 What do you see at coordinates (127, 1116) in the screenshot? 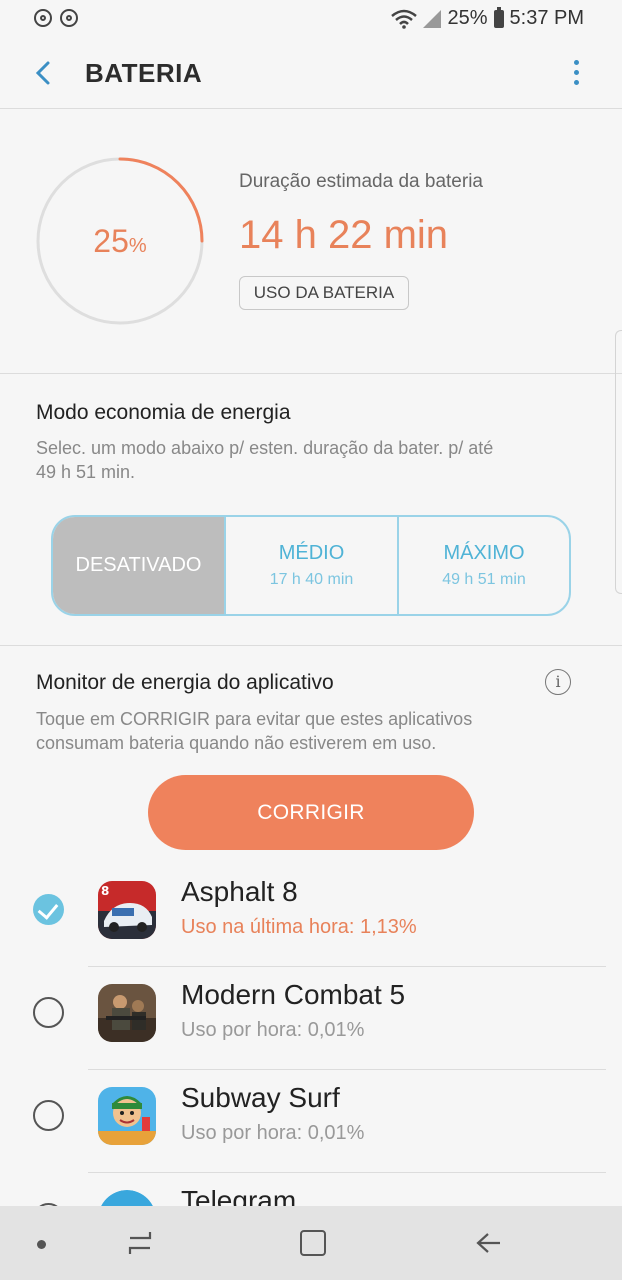
I see `subway-surf-app-icon` at bounding box center [127, 1116].